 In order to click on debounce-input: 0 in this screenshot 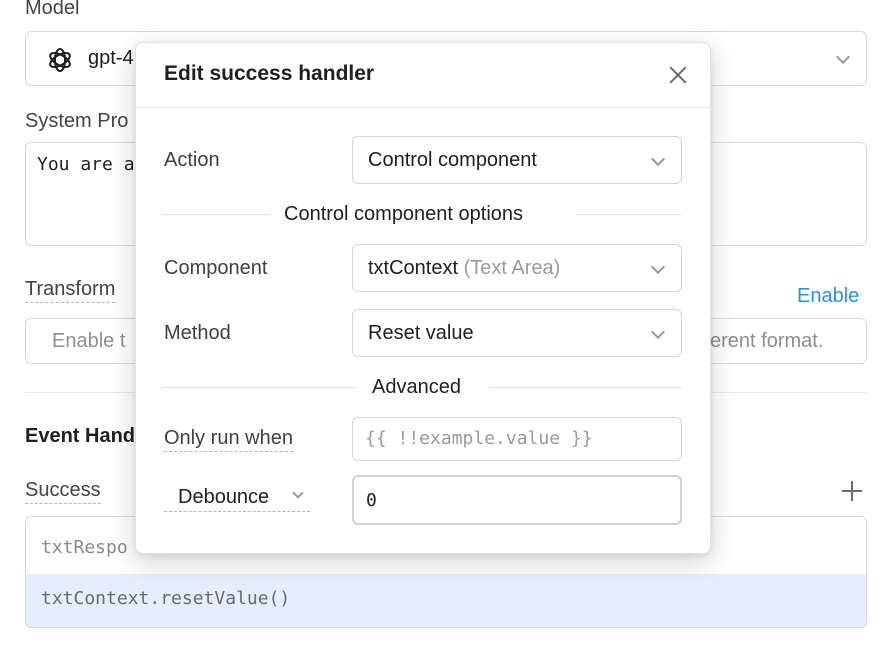, I will do `click(517, 500)`.